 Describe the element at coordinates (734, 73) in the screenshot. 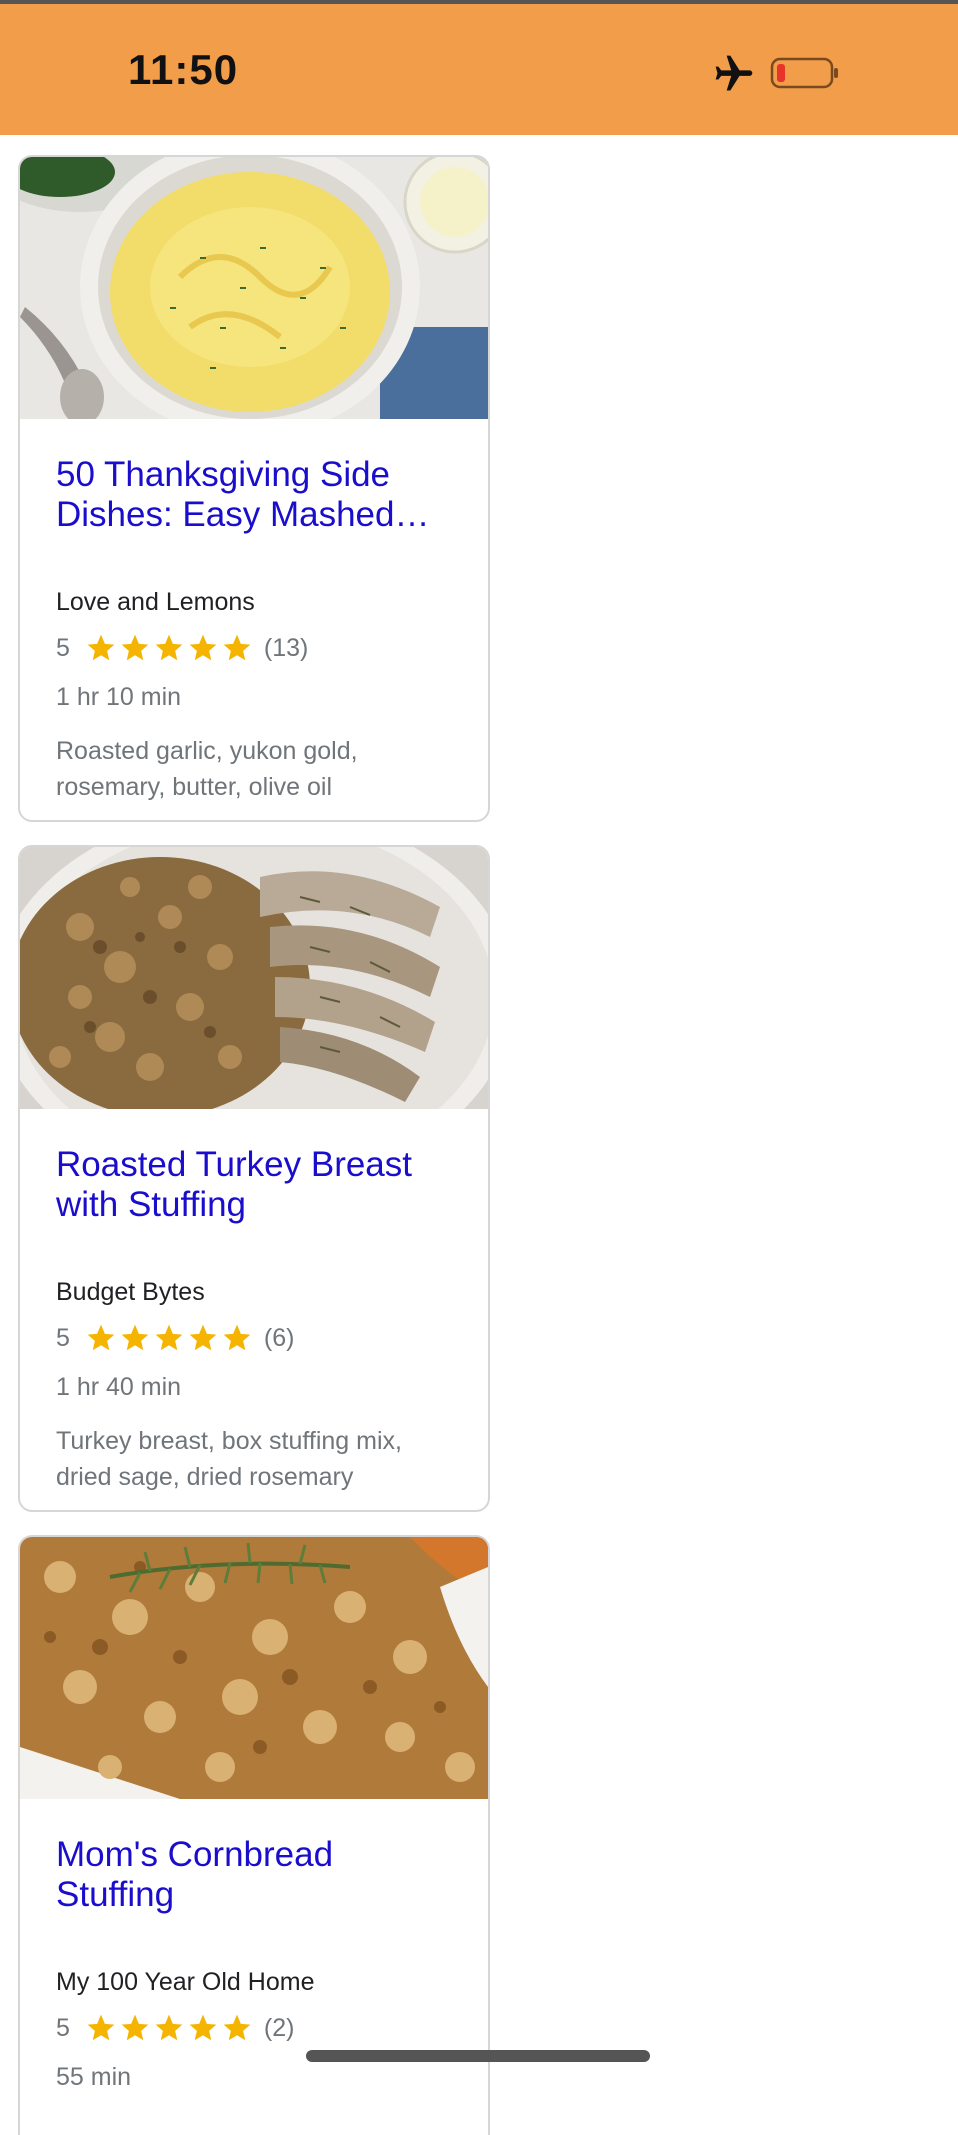

I see `airplane-icon` at that location.